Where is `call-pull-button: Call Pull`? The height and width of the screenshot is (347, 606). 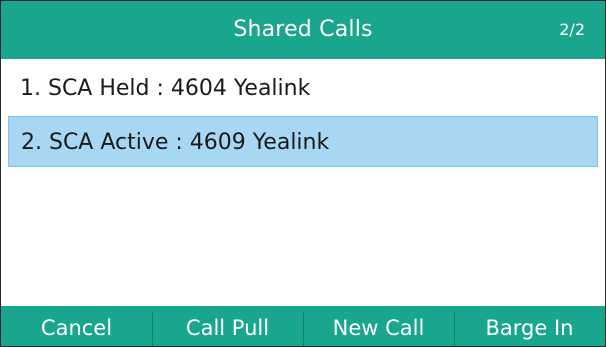
call-pull-button: Call Pull is located at coordinates (227, 326).